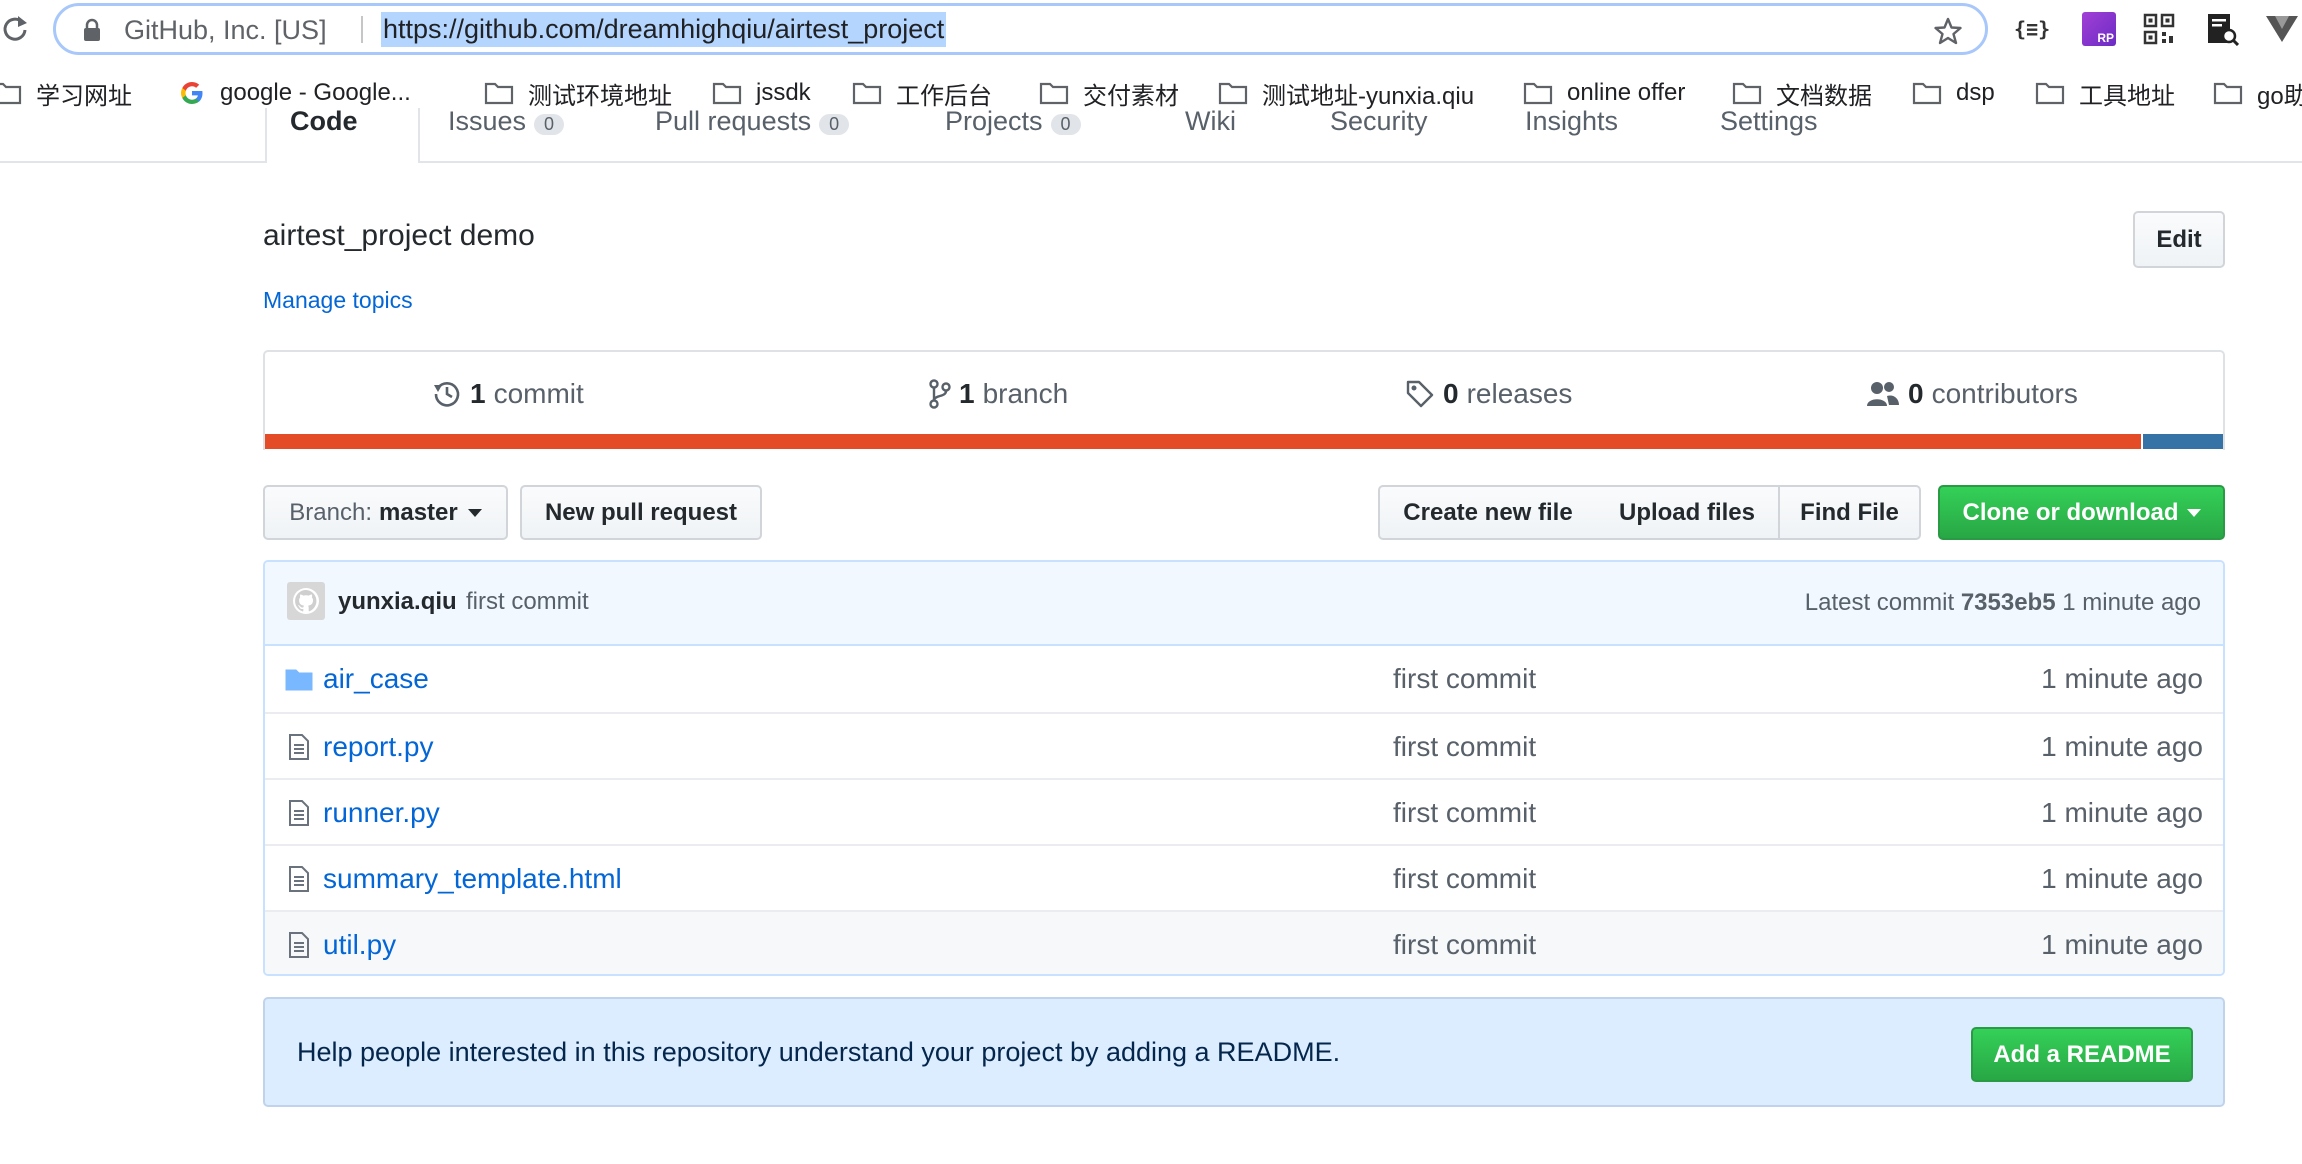  Describe the element at coordinates (641, 512) in the screenshot. I see `new-pull-request-button: New pull request` at that location.